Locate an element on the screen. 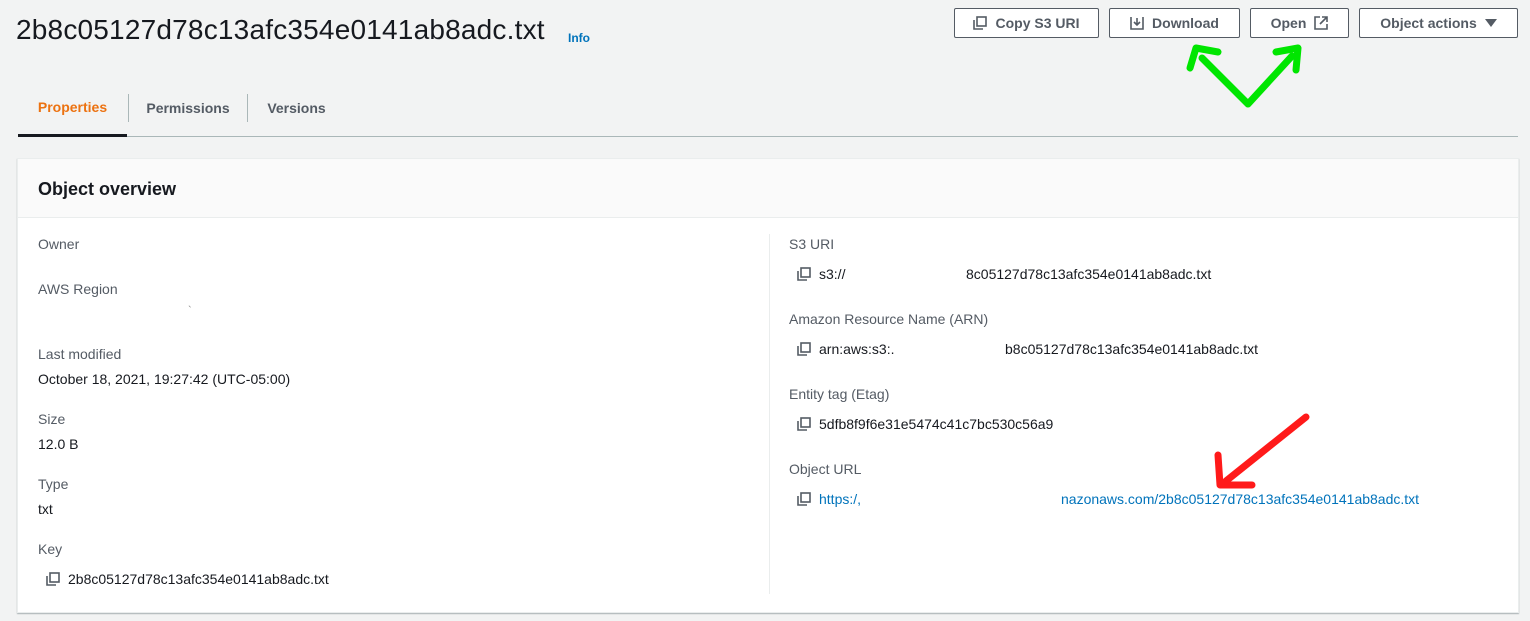  open-label: Open is located at coordinates (1288, 23).